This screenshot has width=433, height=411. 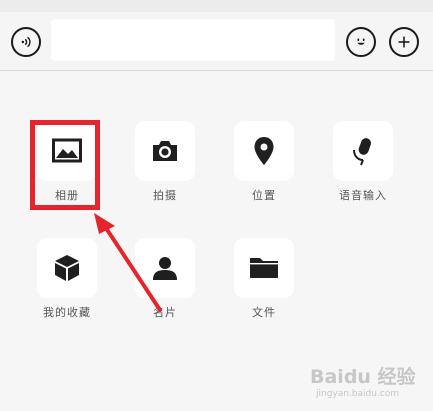 I want to click on tool-favorites, so click(x=67, y=268).